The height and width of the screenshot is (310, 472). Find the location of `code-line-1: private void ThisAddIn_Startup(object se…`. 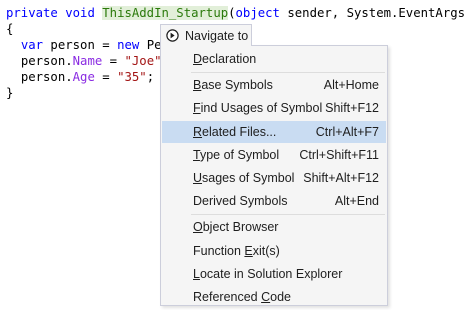

code-line-1: private void ThisAddIn_Startup(object se… is located at coordinates (239, 13).